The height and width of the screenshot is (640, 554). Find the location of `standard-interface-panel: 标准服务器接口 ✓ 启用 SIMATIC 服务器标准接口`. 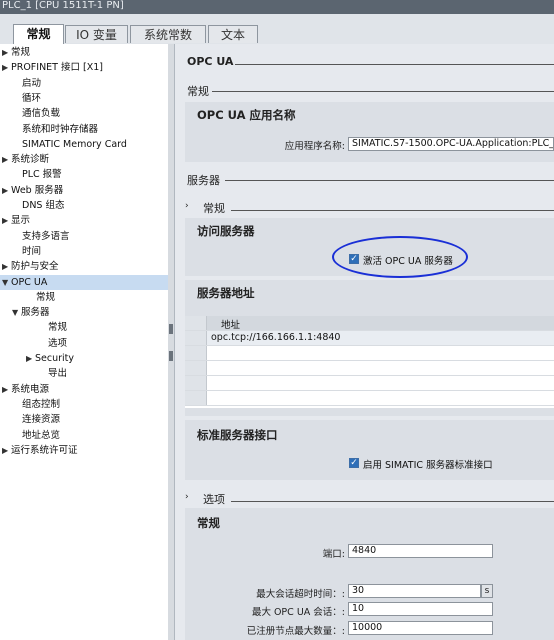

standard-interface-panel: 标准服务器接口 ✓ 启用 SIMATIC 服务器标准接口 is located at coordinates (369, 450).